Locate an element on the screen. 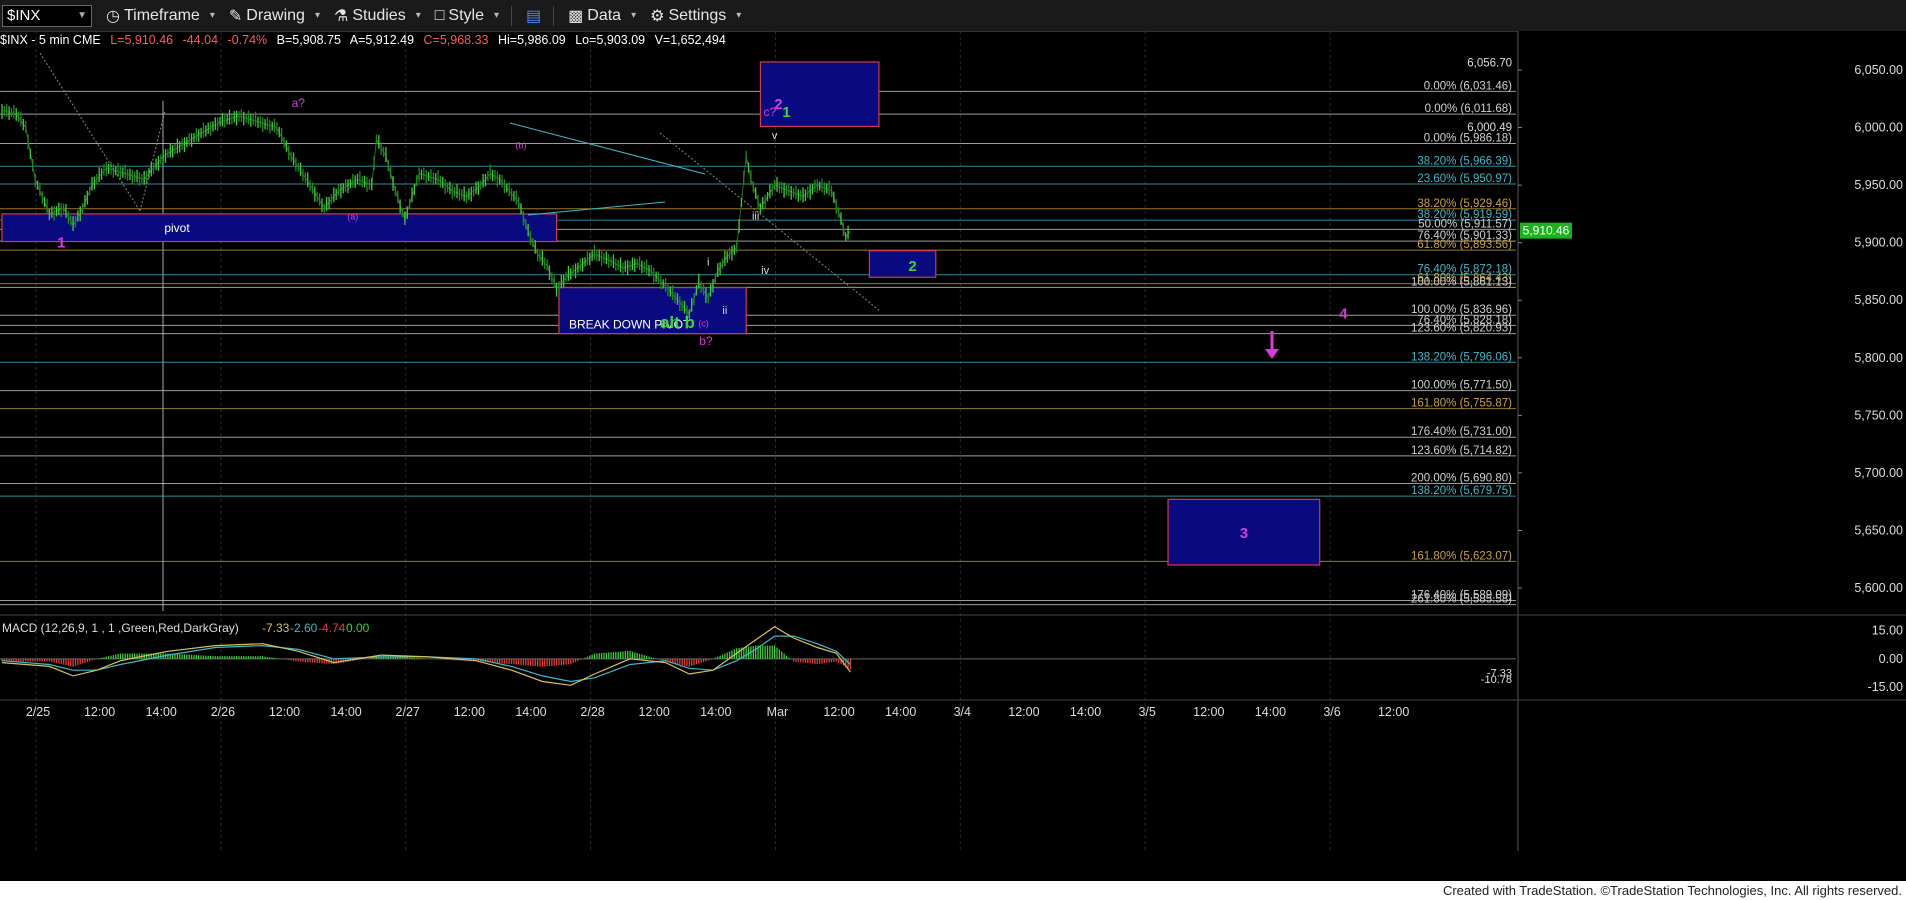 The image size is (1906, 900). fib-level-label: 0.00% (5,986.18) is located at coordinates (1468, 138).